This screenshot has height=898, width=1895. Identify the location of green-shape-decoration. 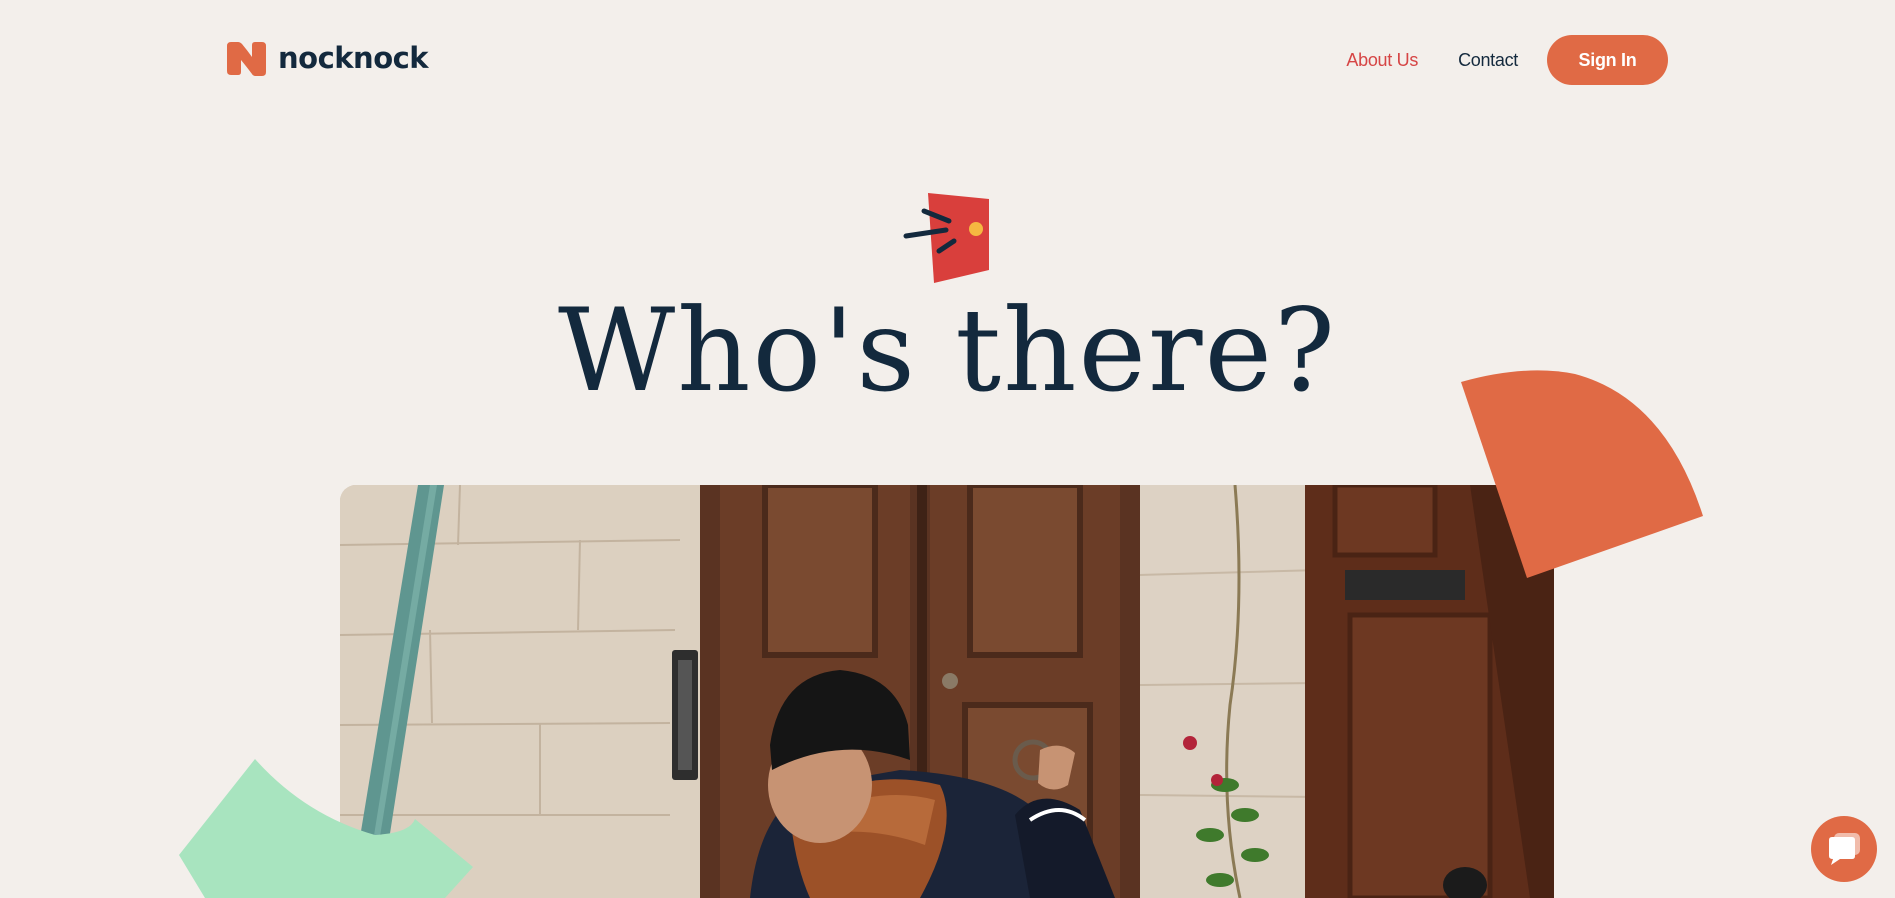
(326, 828).